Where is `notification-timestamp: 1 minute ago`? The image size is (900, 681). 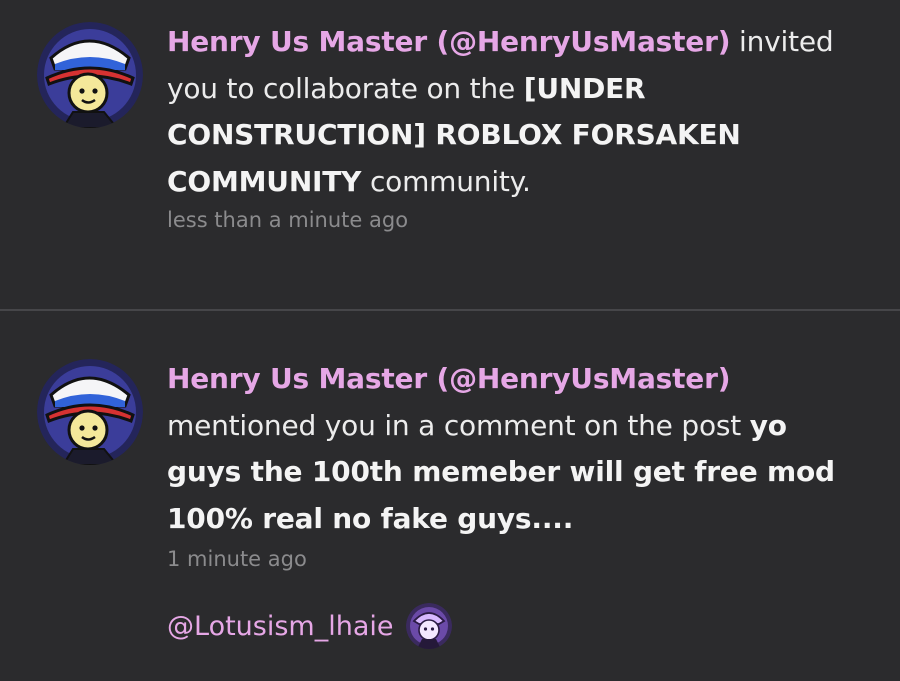
notification-timestamp: 1 minute ago is located at coordinates (237, 559).